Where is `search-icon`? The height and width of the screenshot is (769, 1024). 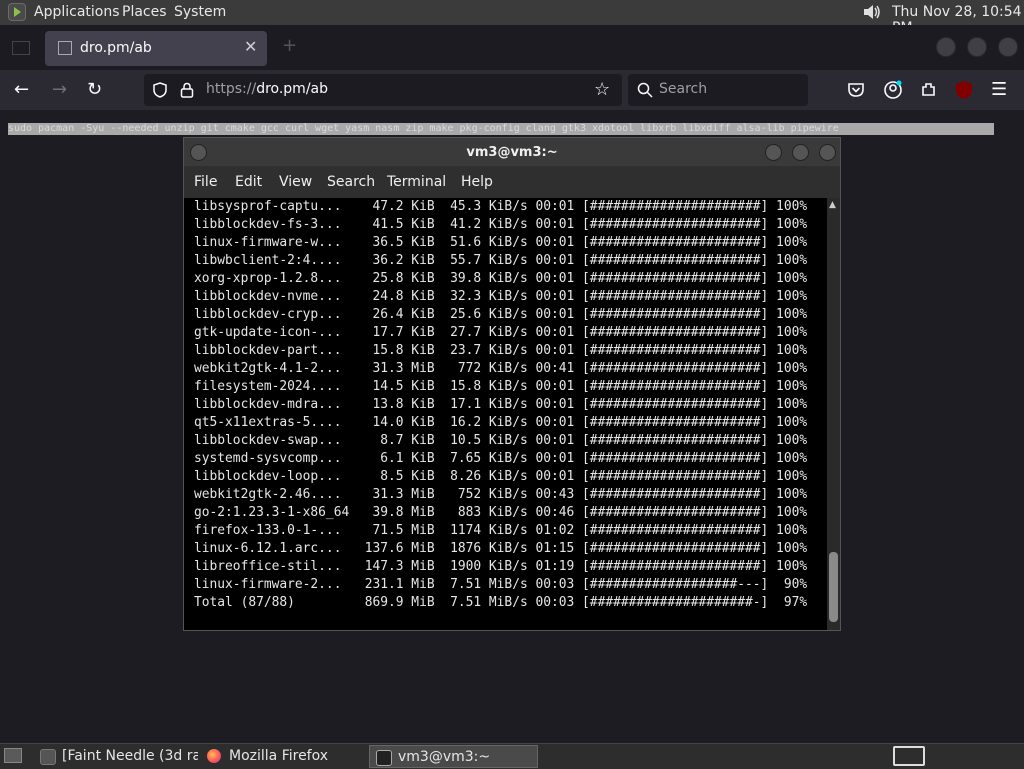
search-icon is located at coordinates (645, 90).